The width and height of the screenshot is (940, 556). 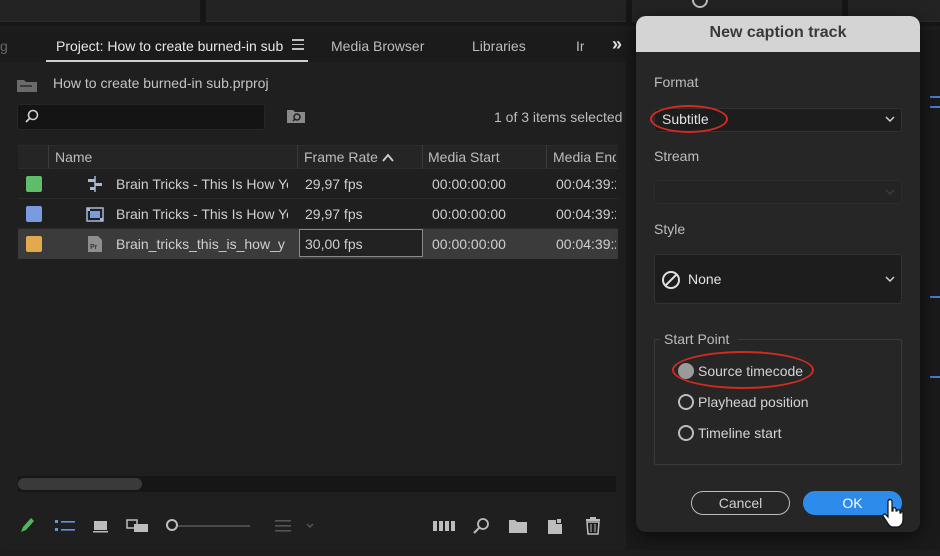 I want to click on row-name: Brain_tricks_this_is_how_y, so click(x=200, y=244).